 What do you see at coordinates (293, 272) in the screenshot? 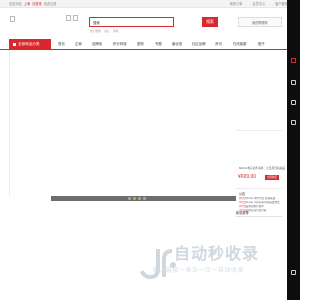
I see `back-to-top-icon` at bounding box center [293, 272].